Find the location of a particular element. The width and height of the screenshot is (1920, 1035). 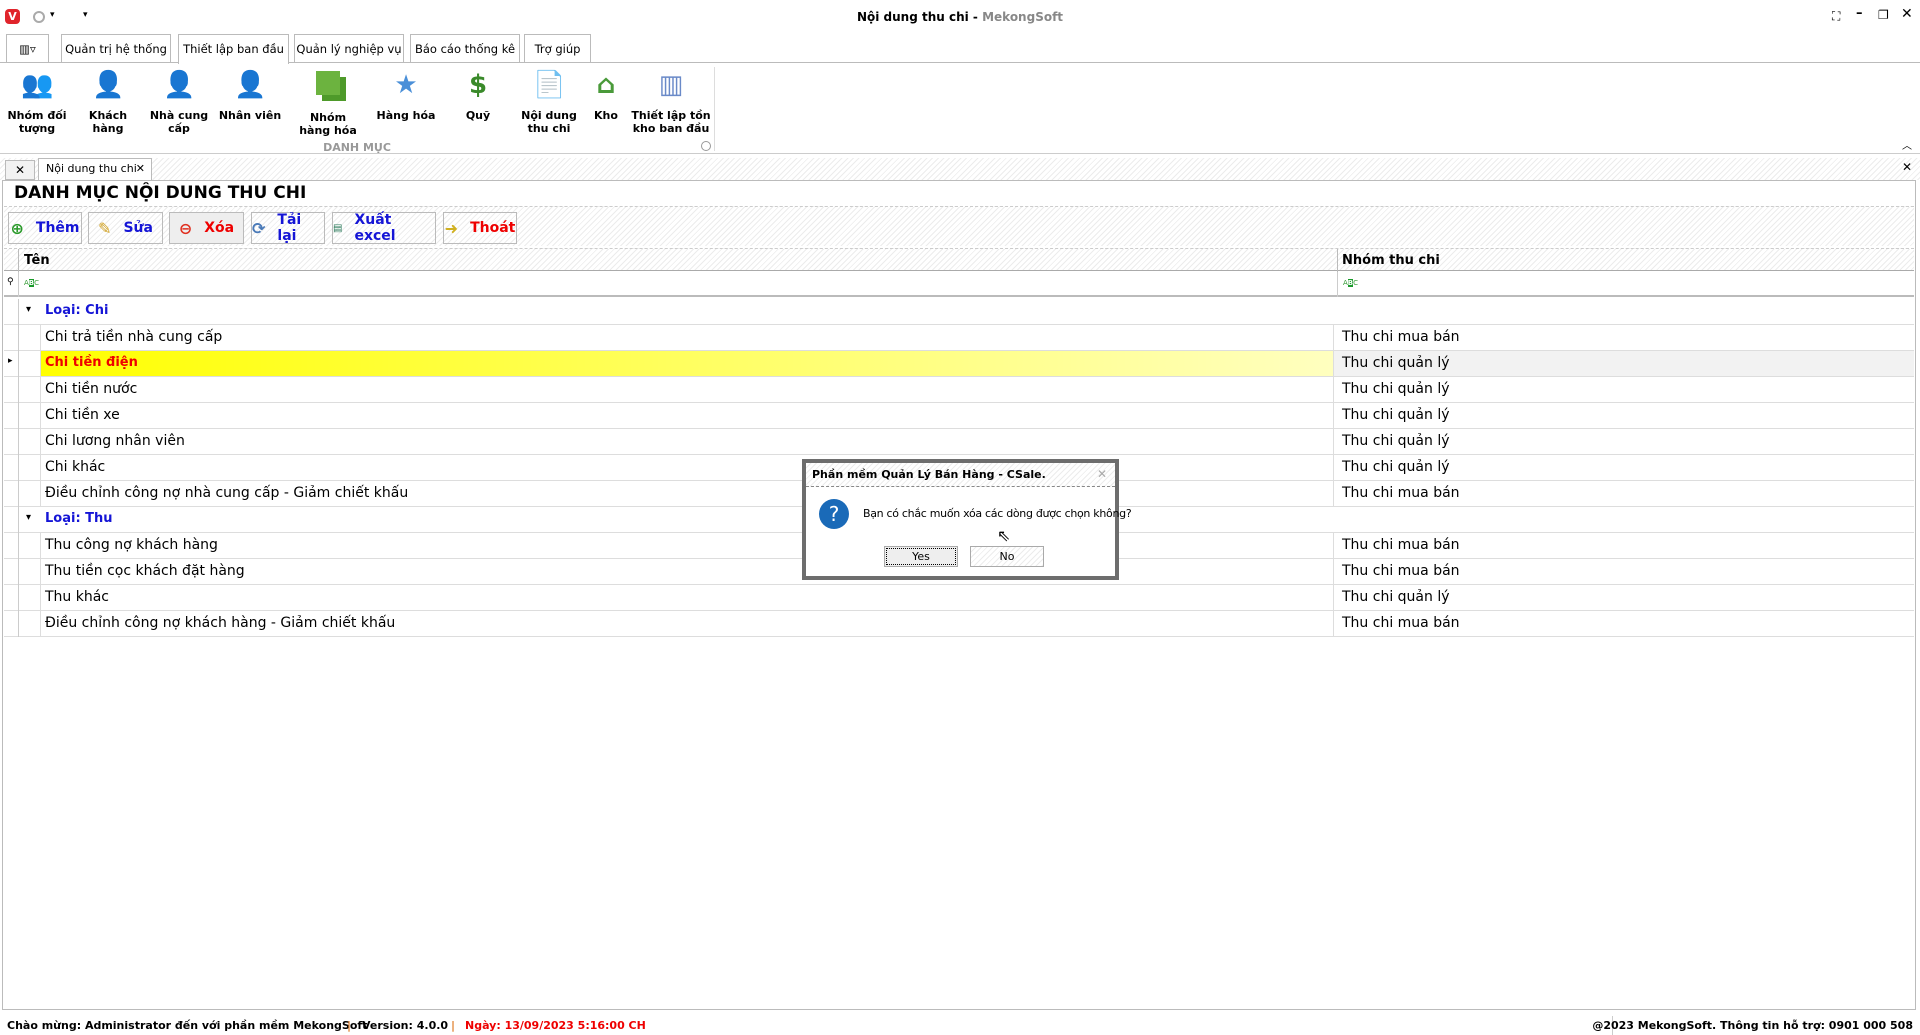

tab-tro-giup: Trợ giúp is located at coordinates (557, 48).